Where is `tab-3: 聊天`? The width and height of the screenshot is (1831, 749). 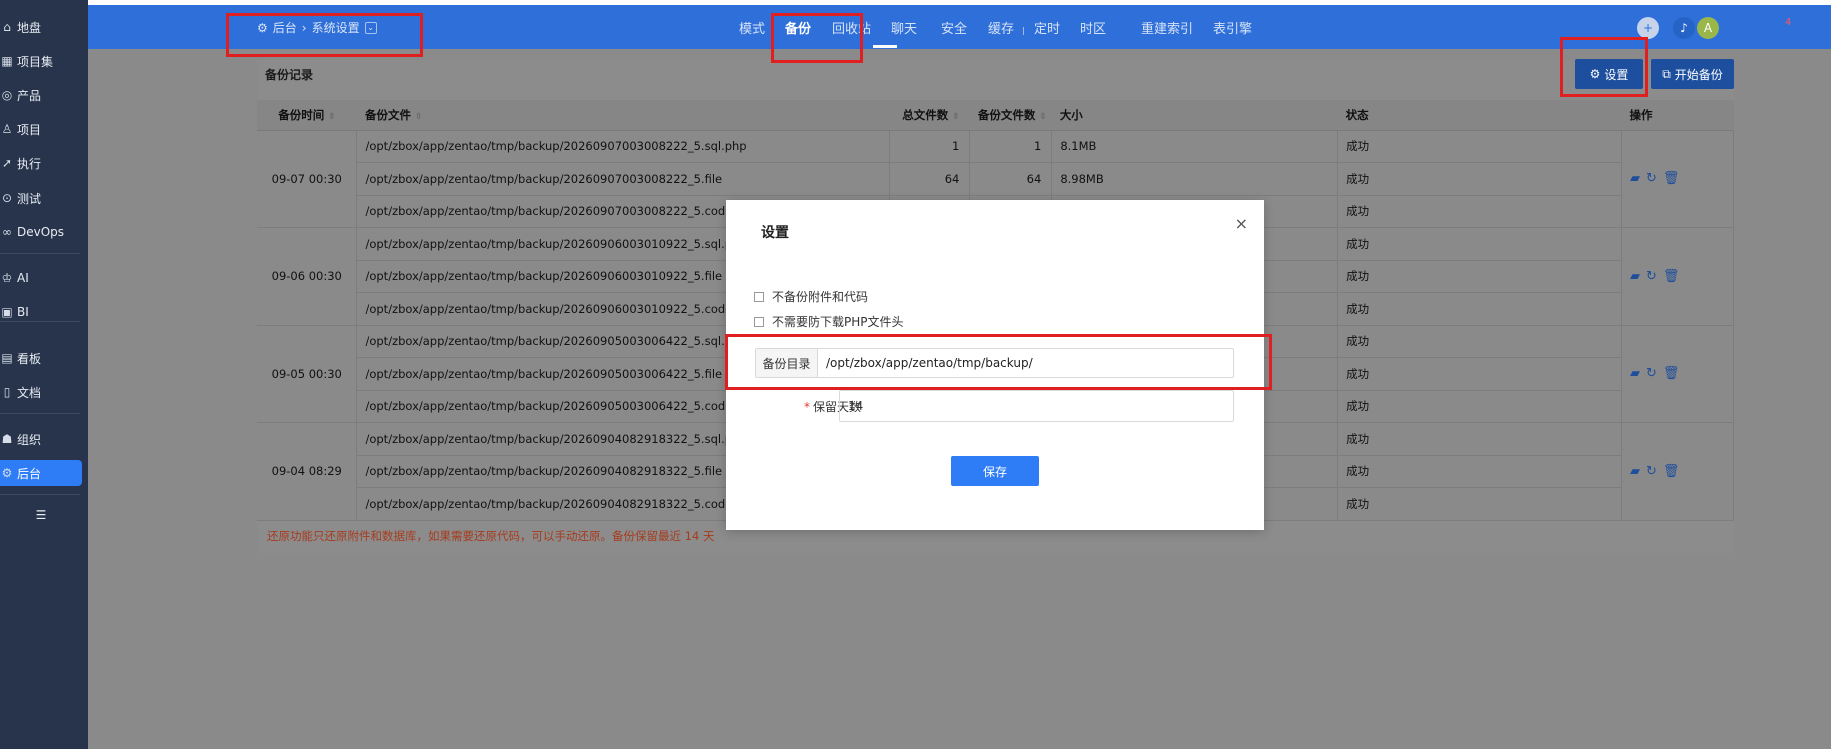 tab-3: 聊天 is located at coordinates (904, 27).